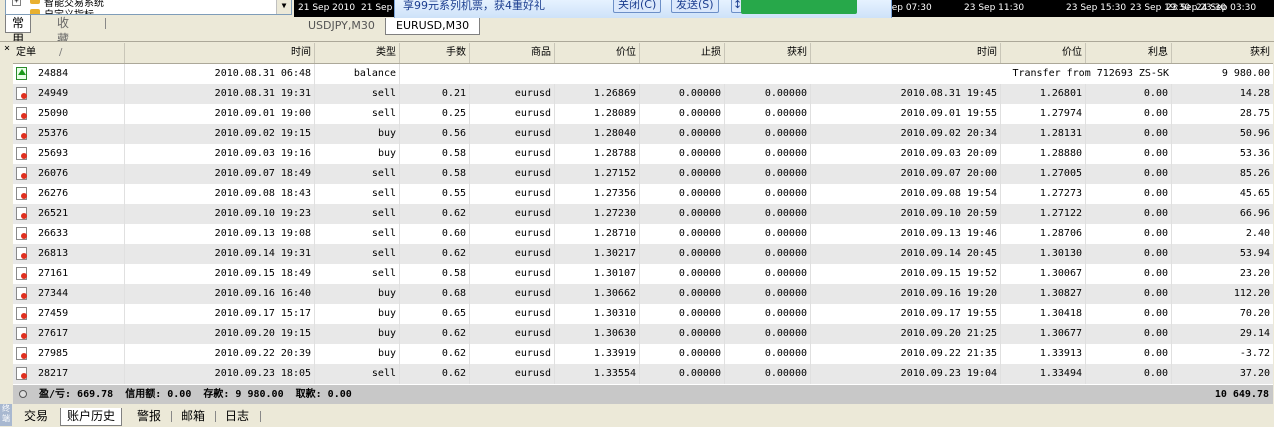 The height and width of the screenshot is (427, 1274). What do you see at coordinates (597, 154) in the screenshot?
I see `cell-price: 1.28788` at bounding box center [597, 154].